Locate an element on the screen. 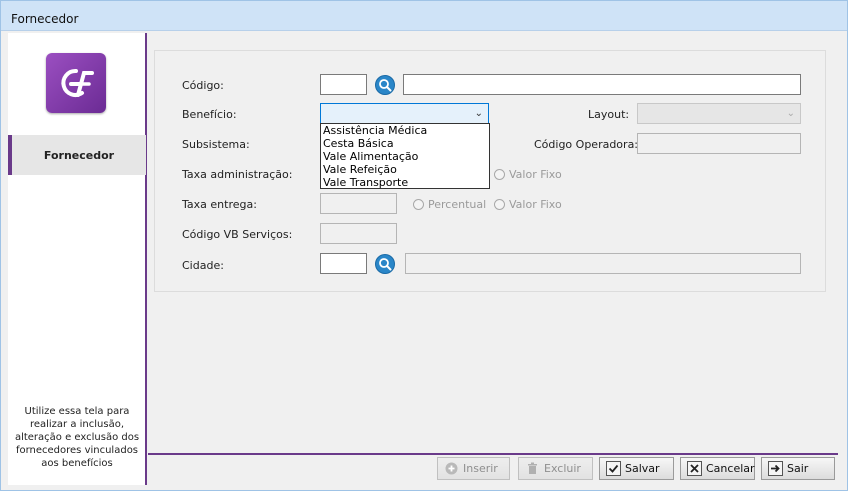 The image size is (848, 491). beneficio-label: Benefício: is located at coordinates (209, 114).